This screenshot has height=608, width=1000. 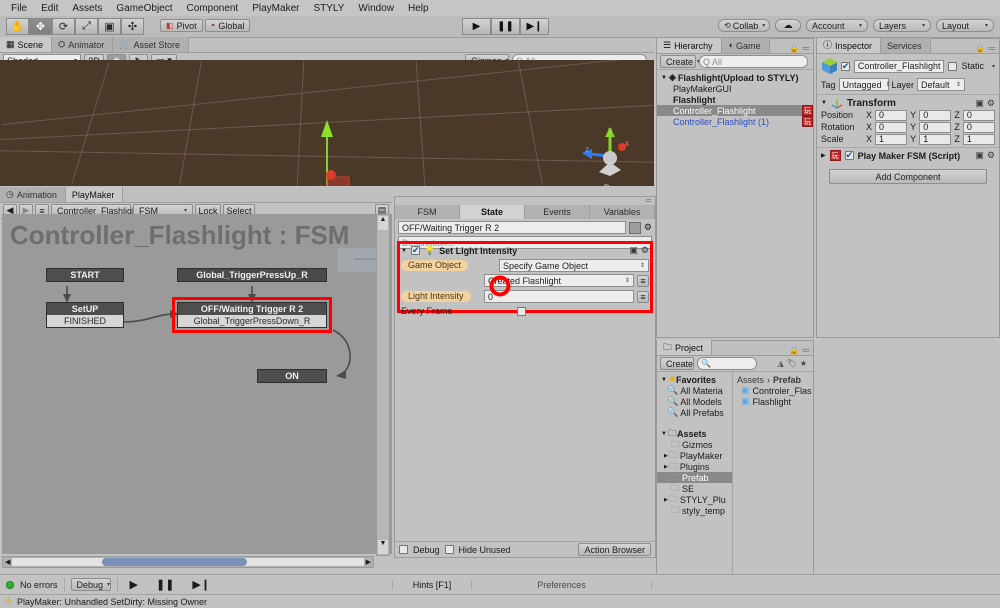 What do you see at coordinates (849, 155) in the screenshot?
I see `fsm-enabled-checkbox` at bounding box center [849, 155].